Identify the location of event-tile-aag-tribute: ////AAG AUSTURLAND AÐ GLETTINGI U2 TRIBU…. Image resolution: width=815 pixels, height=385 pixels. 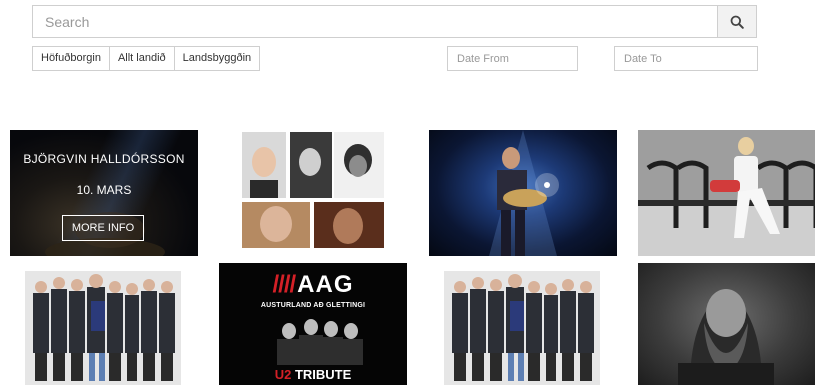
(313, 324).